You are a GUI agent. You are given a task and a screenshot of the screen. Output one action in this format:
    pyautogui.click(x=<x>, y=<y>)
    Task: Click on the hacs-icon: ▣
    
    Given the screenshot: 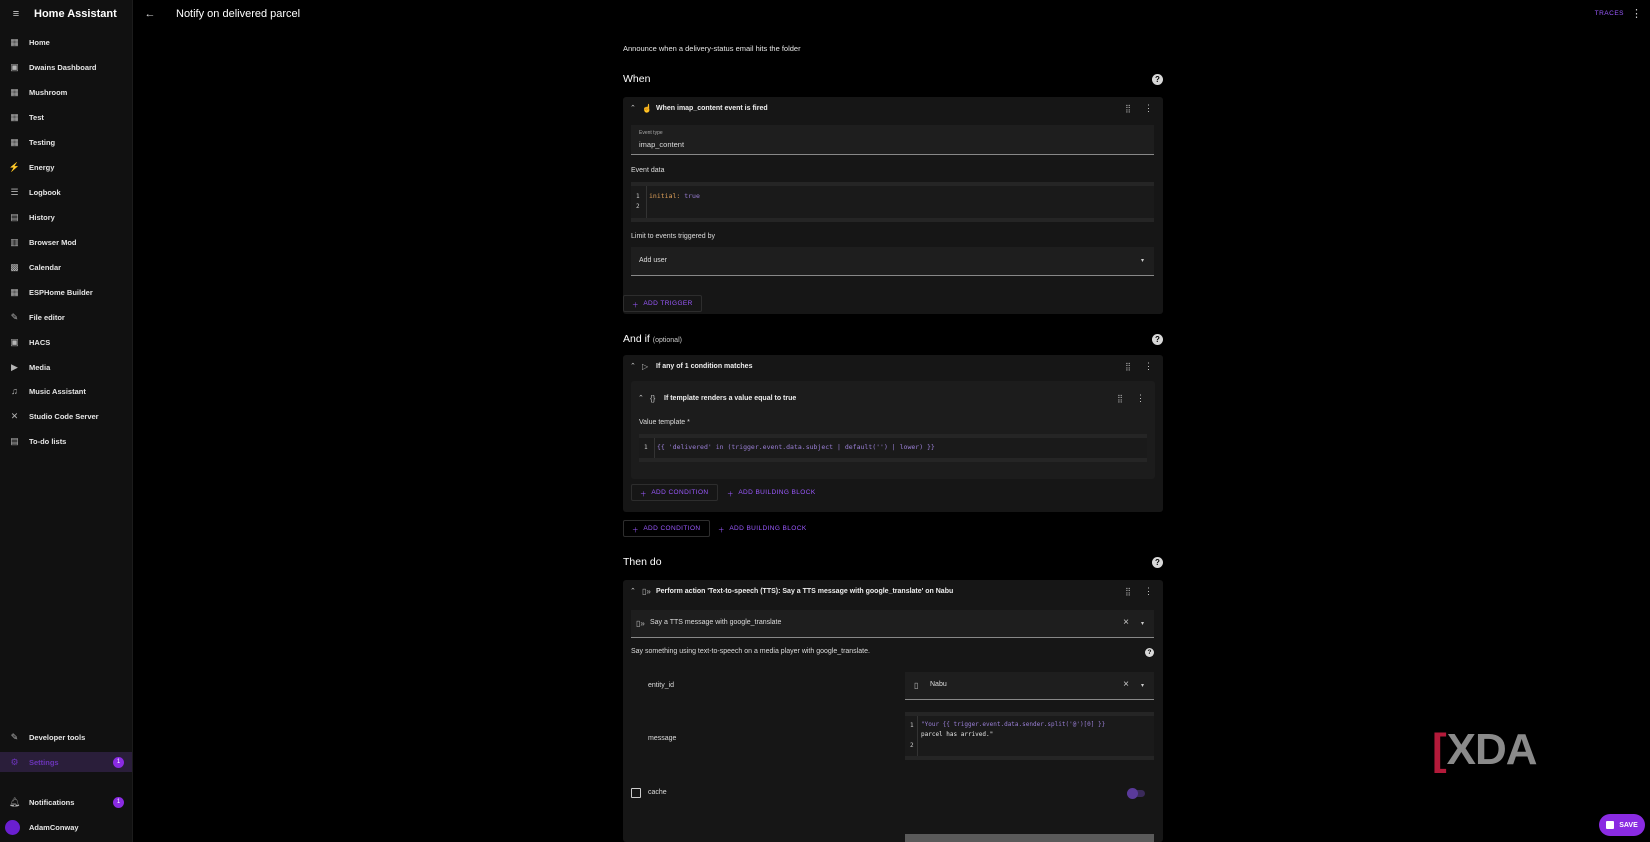 What is the action you would take?
    pyautogui.click(x=14, y=341)
    